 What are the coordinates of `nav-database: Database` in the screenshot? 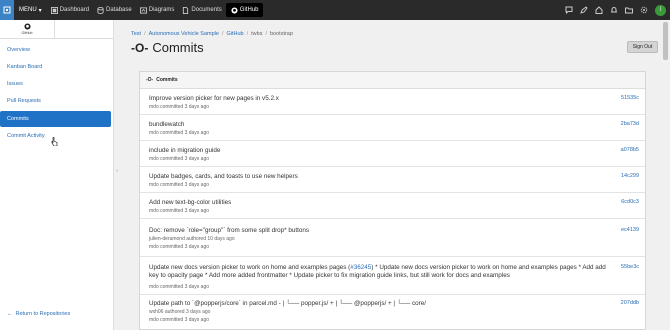 It's located at (114, 10).